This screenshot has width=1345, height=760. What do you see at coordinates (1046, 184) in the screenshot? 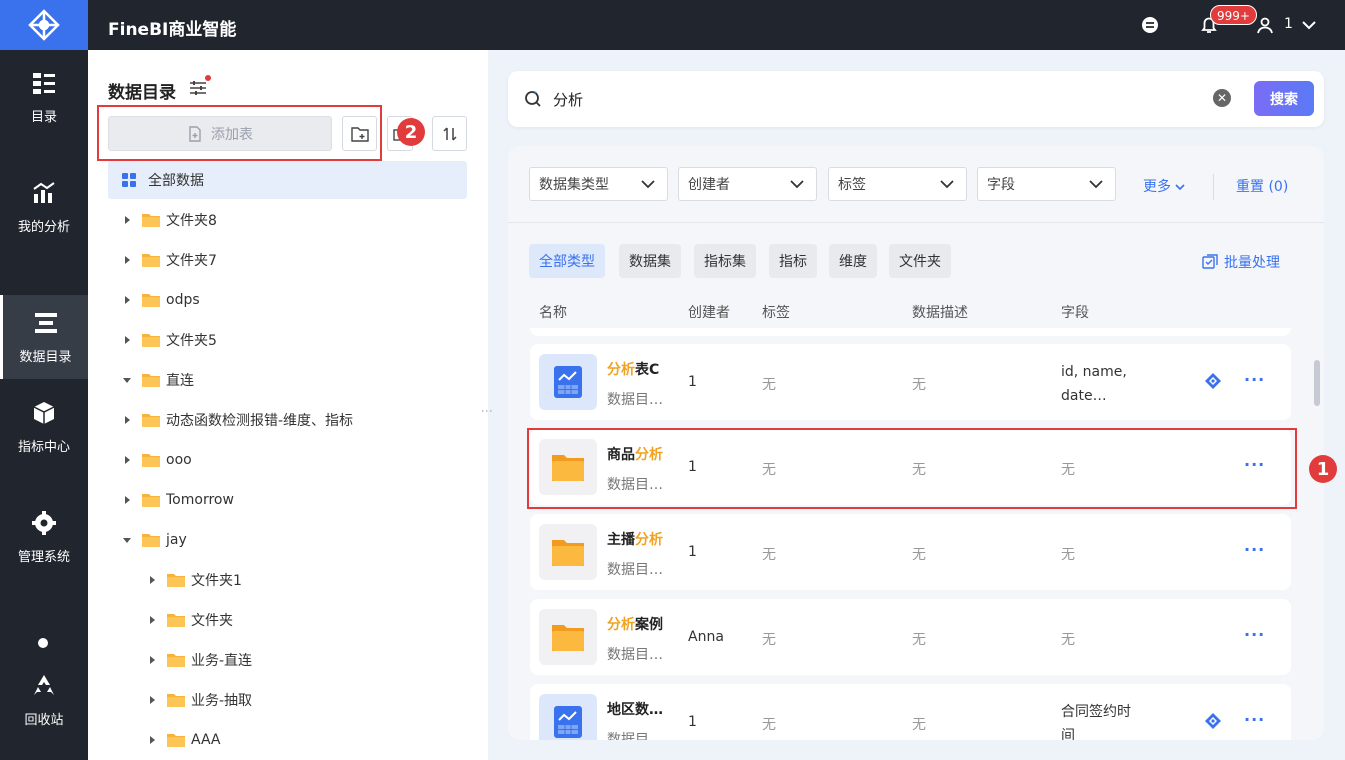
I see `filter-field: 字段` at bounding box center [1046, 184].